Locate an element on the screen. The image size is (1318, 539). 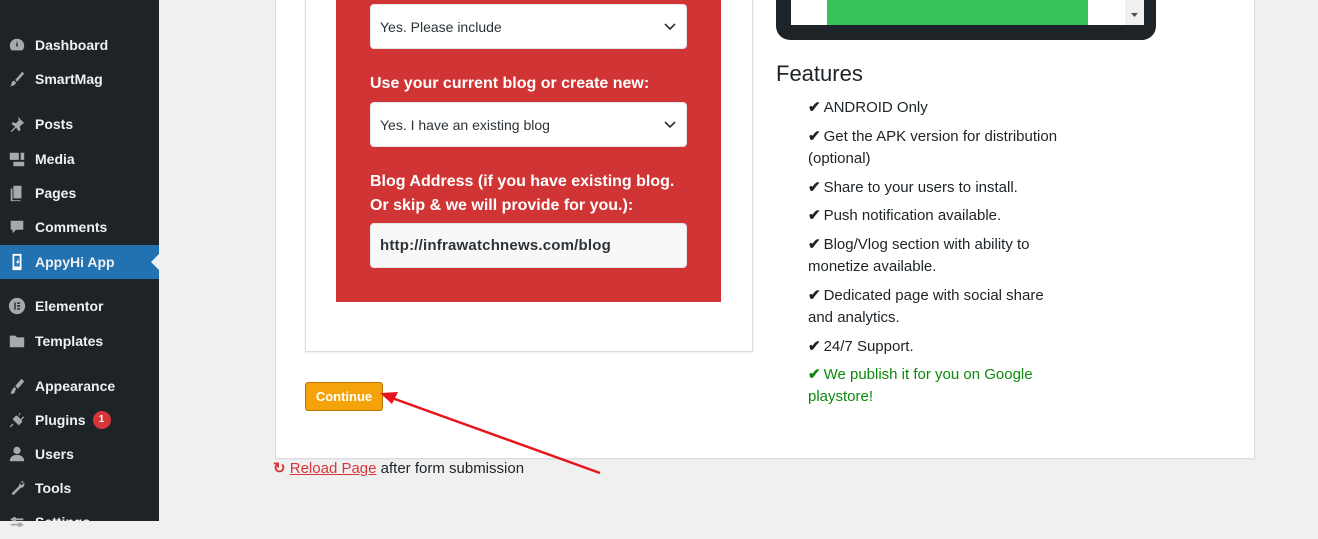
sidebar-item-appyhi-app: AppyHi App is located at coordinates (79, 262).